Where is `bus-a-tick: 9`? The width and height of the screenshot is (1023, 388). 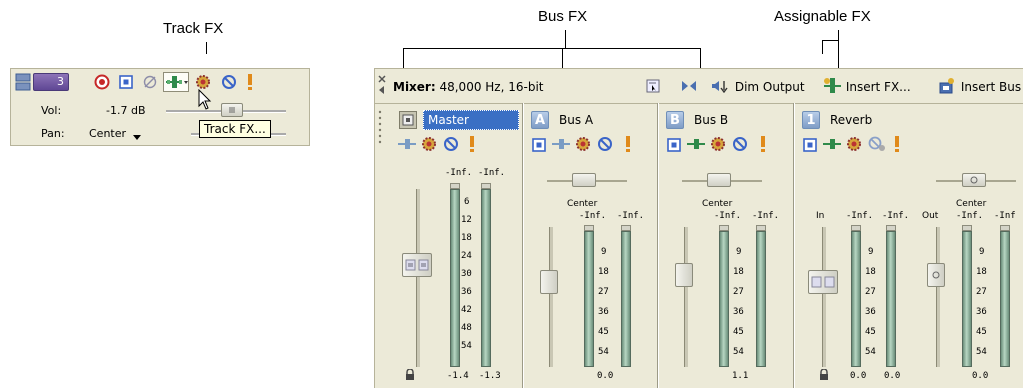 bus-a-tick: 9 is located at coordinates (604, 252).